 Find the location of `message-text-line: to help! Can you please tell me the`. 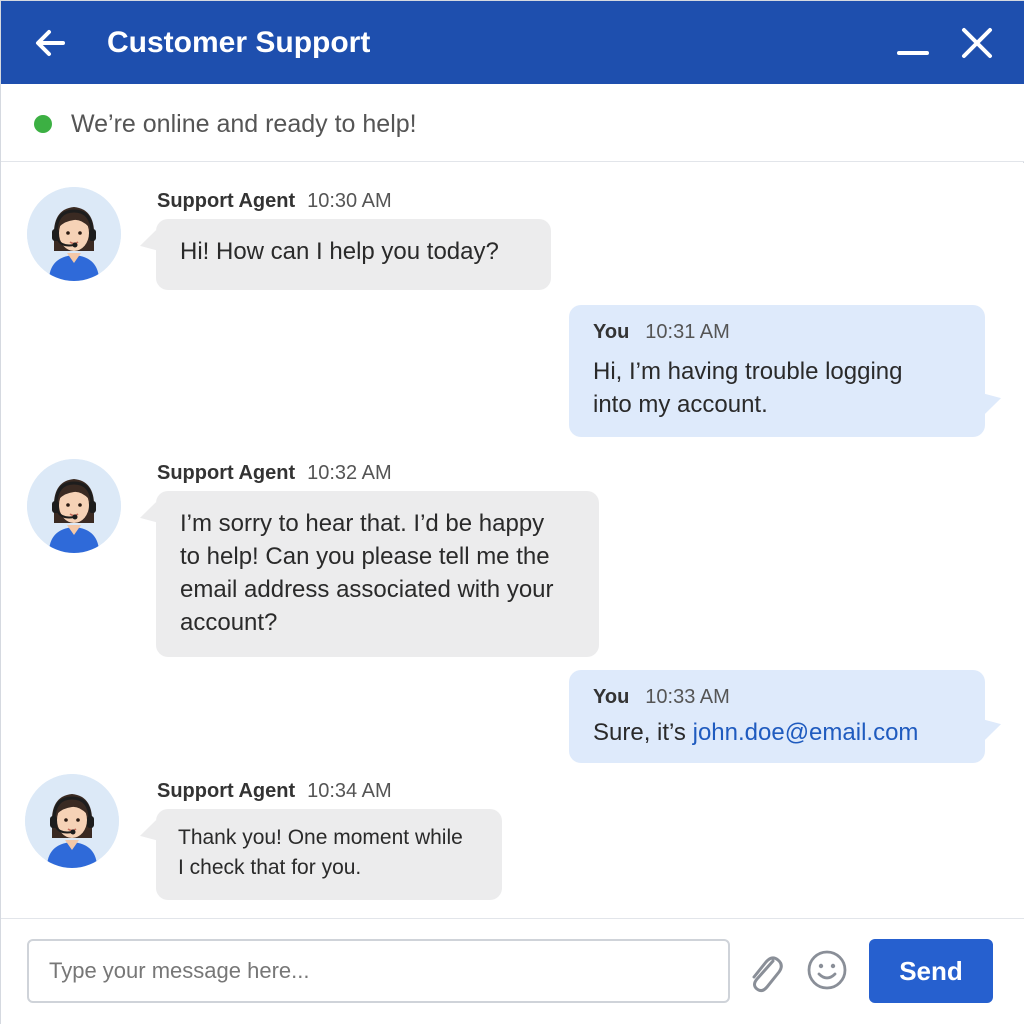

message-text-line: to help! Can you please tell me the is located at coordinates (365, 556).